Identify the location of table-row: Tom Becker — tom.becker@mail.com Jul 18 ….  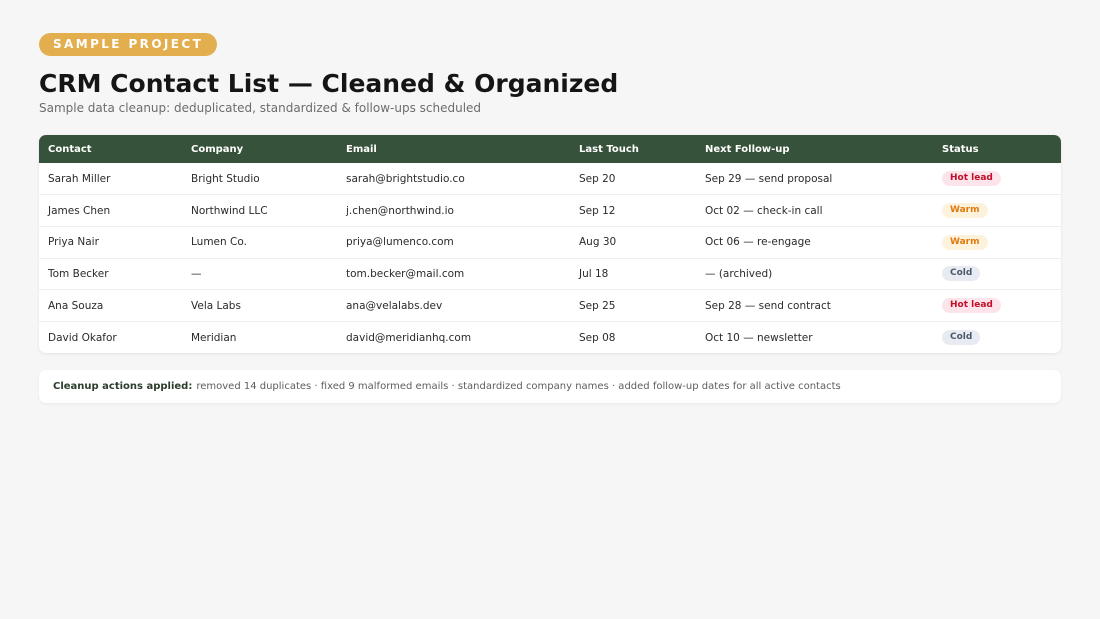
(550, 273).